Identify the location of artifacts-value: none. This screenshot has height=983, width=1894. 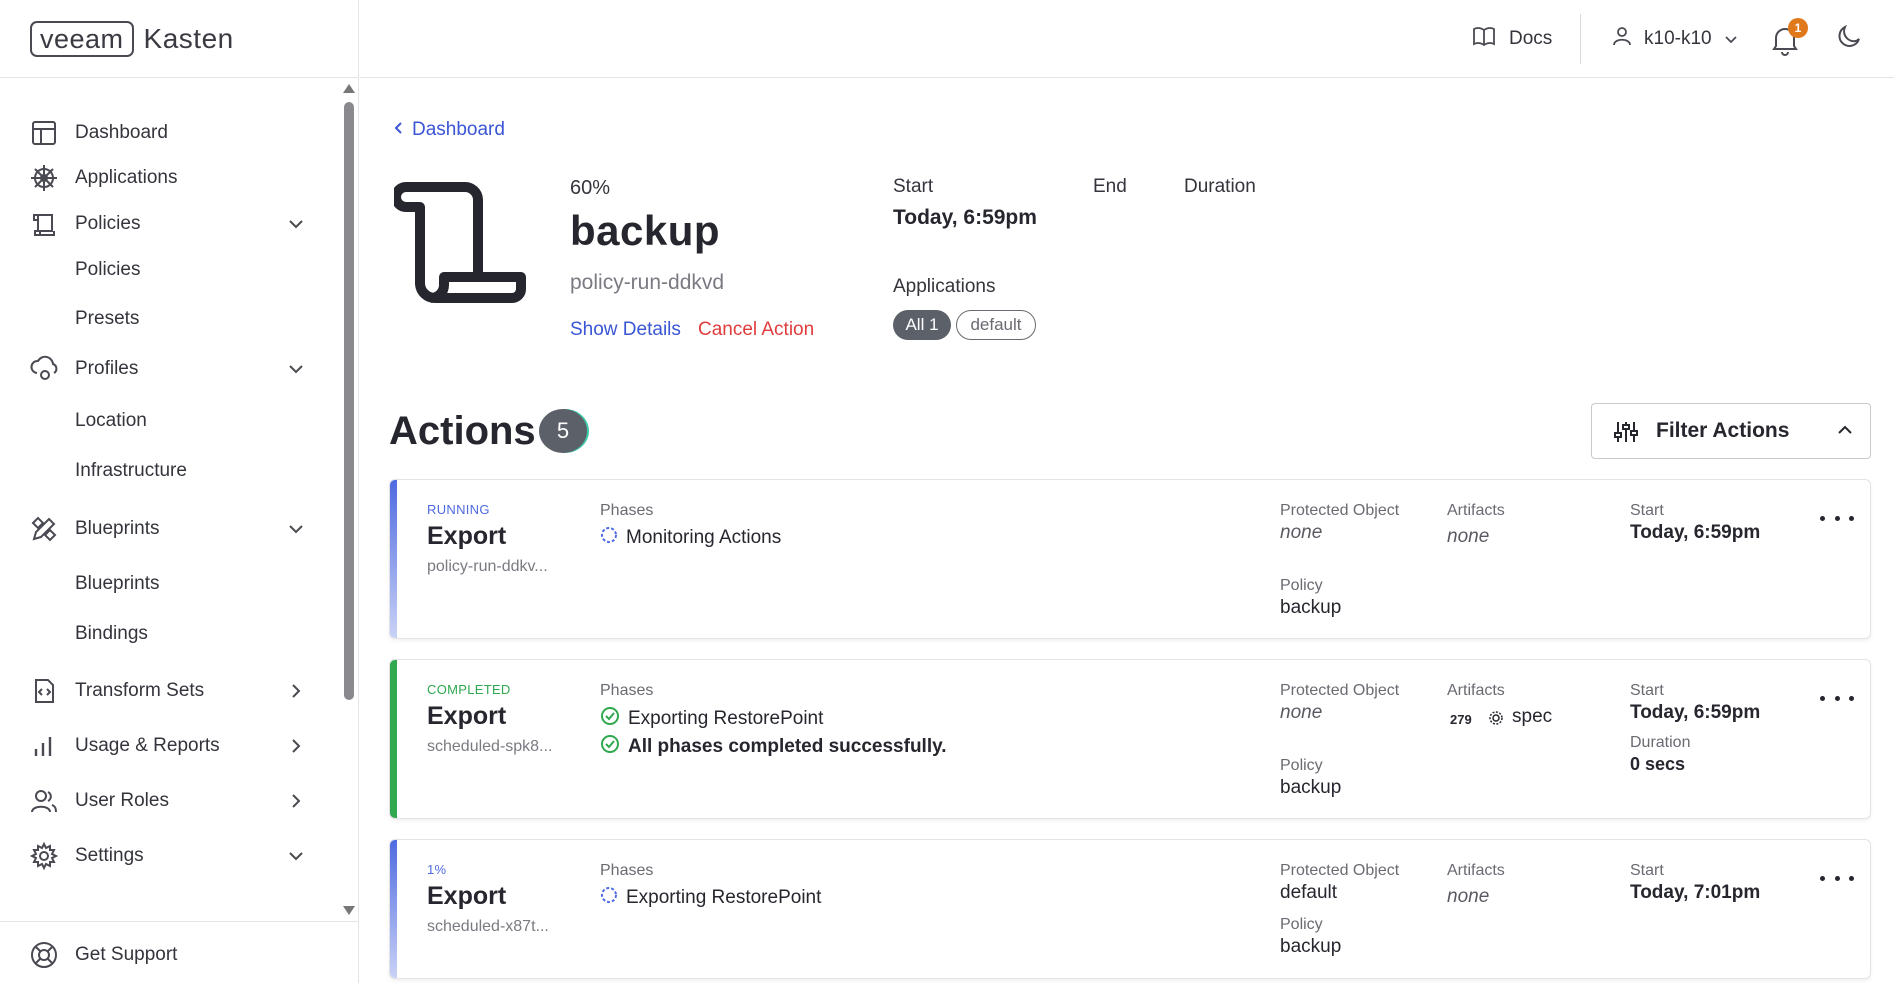
(1468, 896).